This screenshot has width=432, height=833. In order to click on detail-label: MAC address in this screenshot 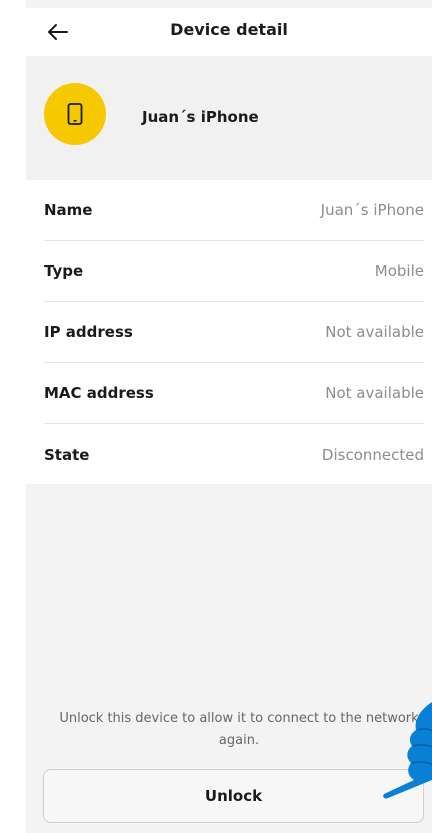, I will do `click(99, 393)`.